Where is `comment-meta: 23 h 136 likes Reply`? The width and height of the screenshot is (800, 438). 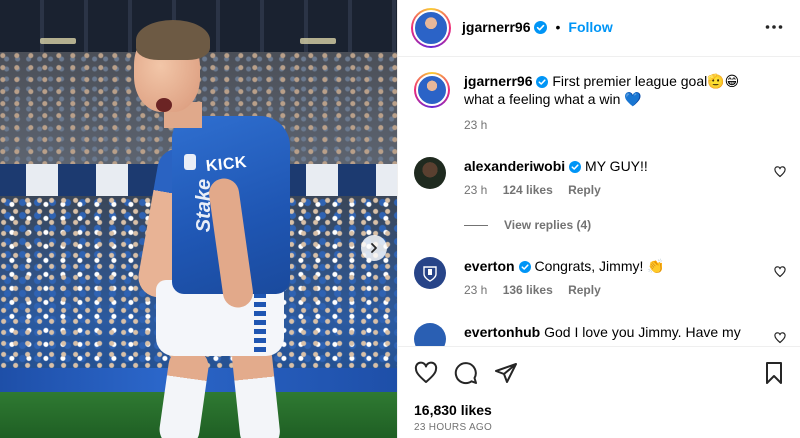
comment-meta: 23 h 136 likes Reply is located at coordinates (538, 290).